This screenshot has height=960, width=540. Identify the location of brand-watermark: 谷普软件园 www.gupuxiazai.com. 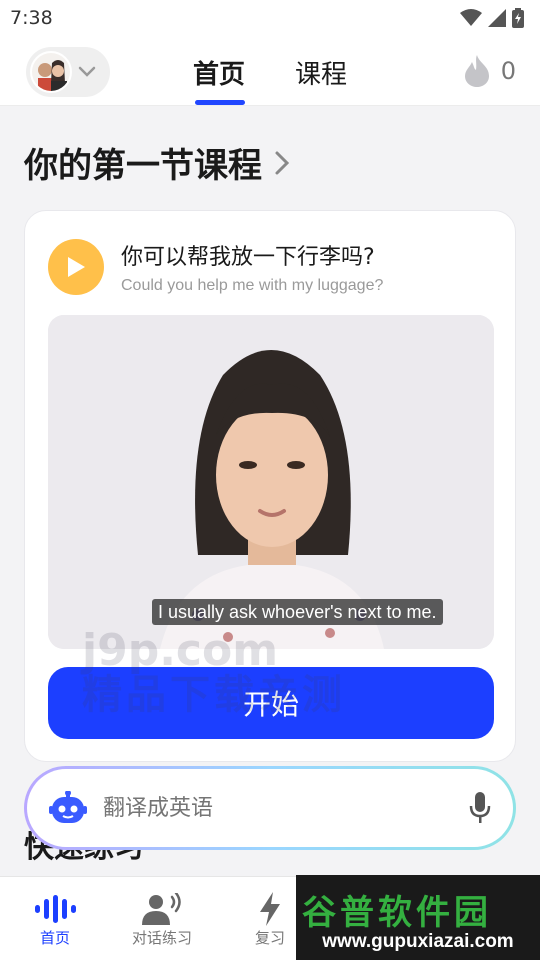
(418, 917).